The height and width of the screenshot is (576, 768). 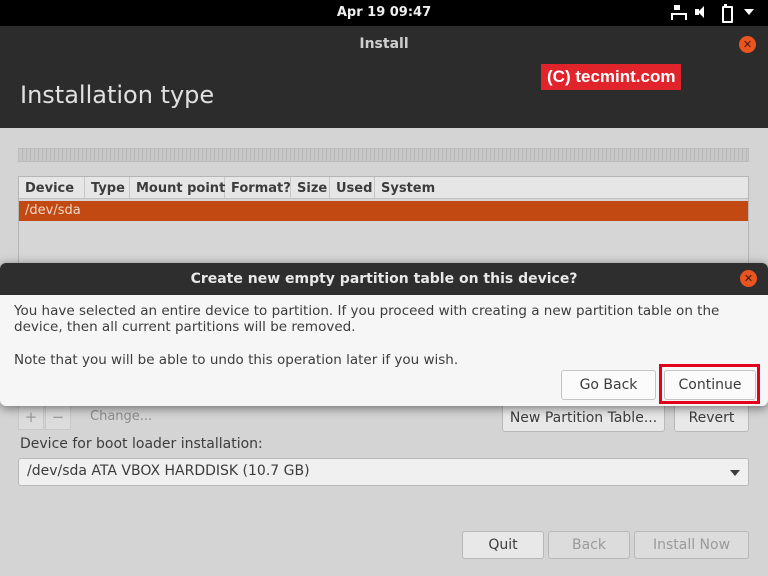 I want to click on column-header: Device, so click(x=52, y=187).